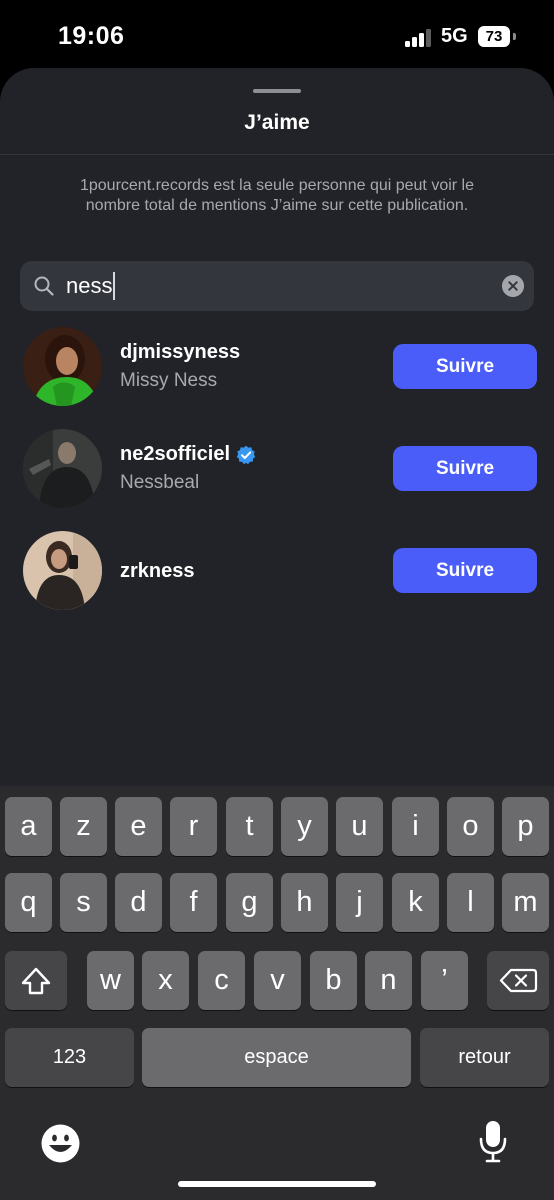 The height and width of the screenshot is (1200, 554). Describe the element at coordinates (388, 980) in the screenshot. I see `key: n` at that location.